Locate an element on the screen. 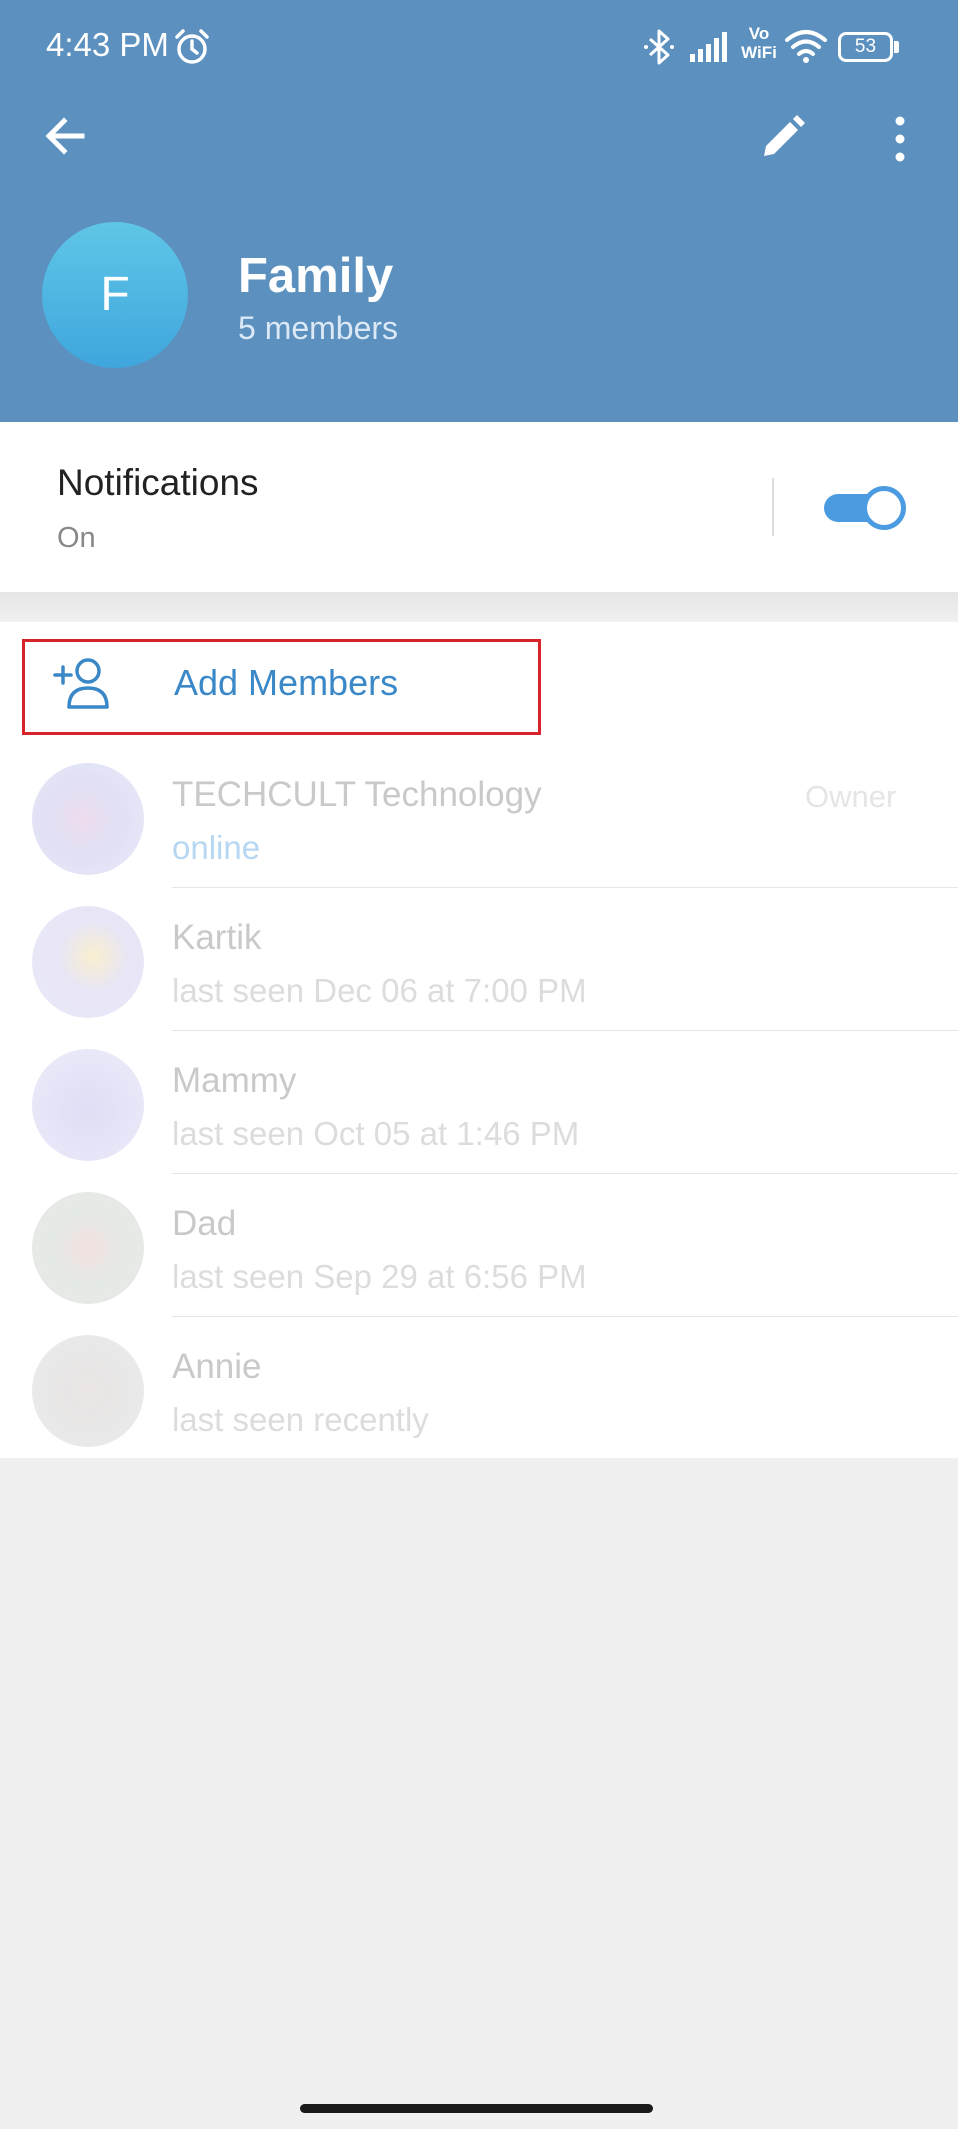  notifications-divider is located at coordinates (773, 507).